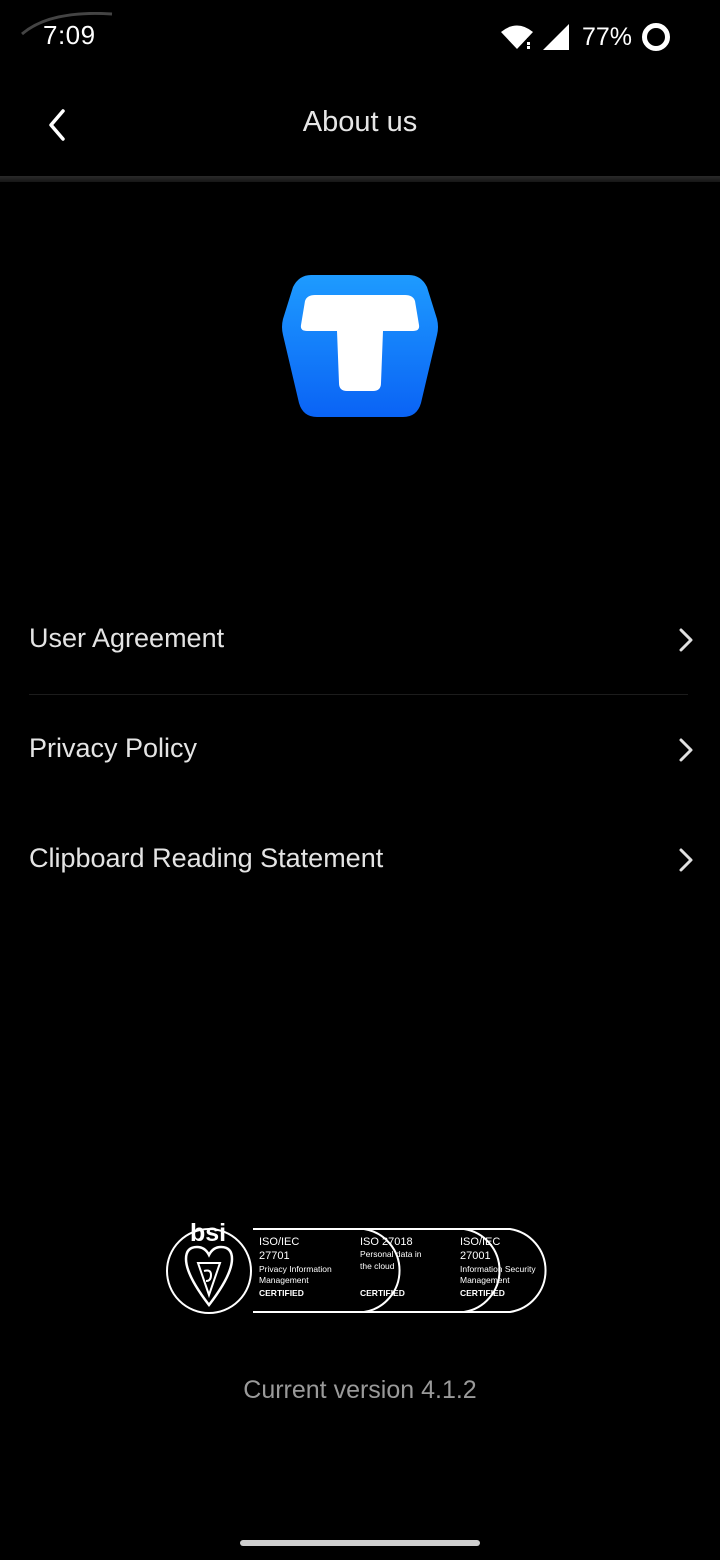  What do you see at coordinates (391, 1254) in the screenshot?
I see `badge-description: Personal data in` at bounding box center [391, 1254].